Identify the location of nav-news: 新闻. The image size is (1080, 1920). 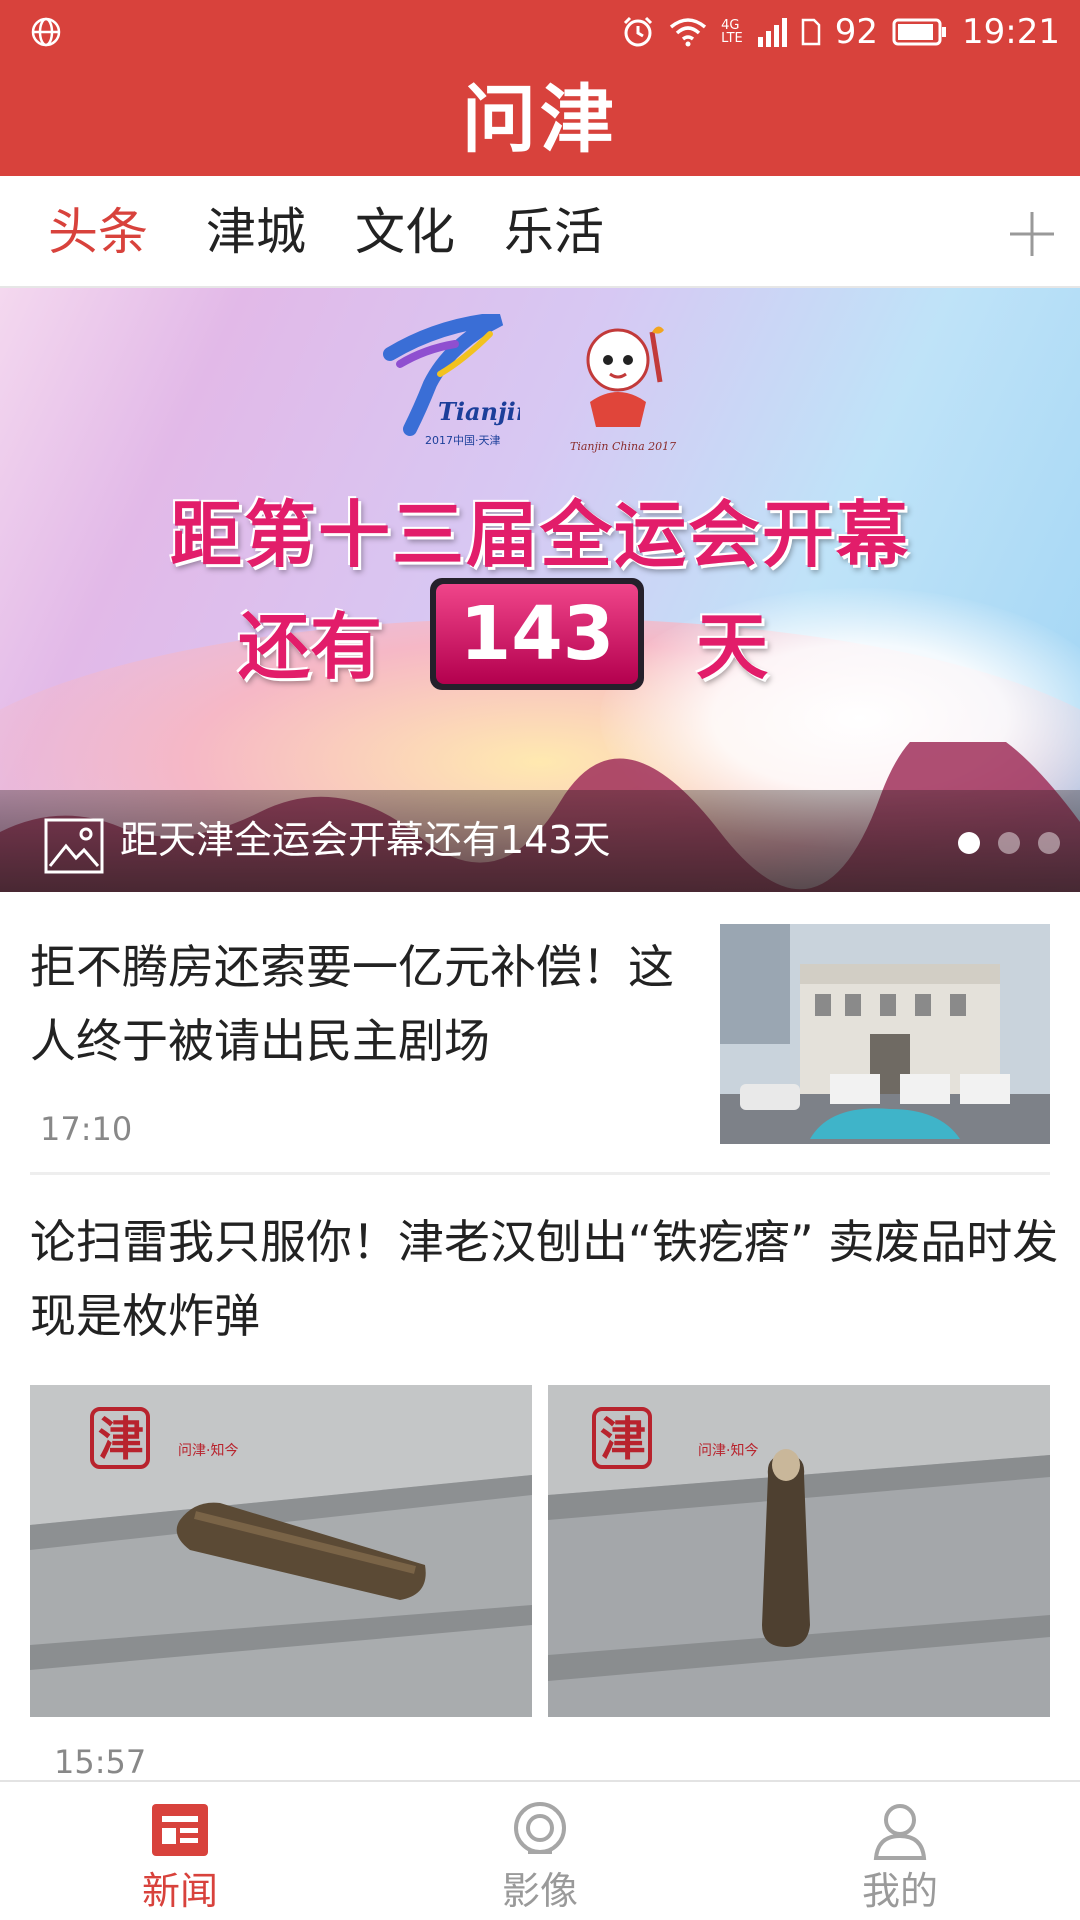
(180, 1851).